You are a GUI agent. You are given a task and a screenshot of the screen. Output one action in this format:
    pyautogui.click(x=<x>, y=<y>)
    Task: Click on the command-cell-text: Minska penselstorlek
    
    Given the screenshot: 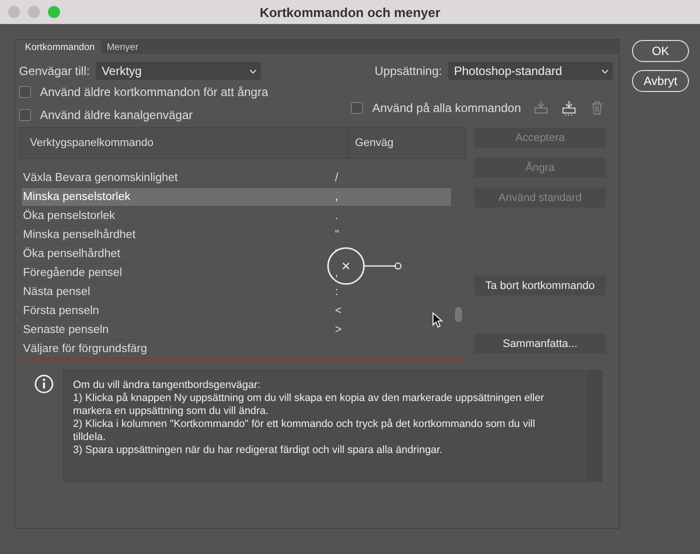 What is the action you would take?
    pyautogui.click(x=77, y=197)
    